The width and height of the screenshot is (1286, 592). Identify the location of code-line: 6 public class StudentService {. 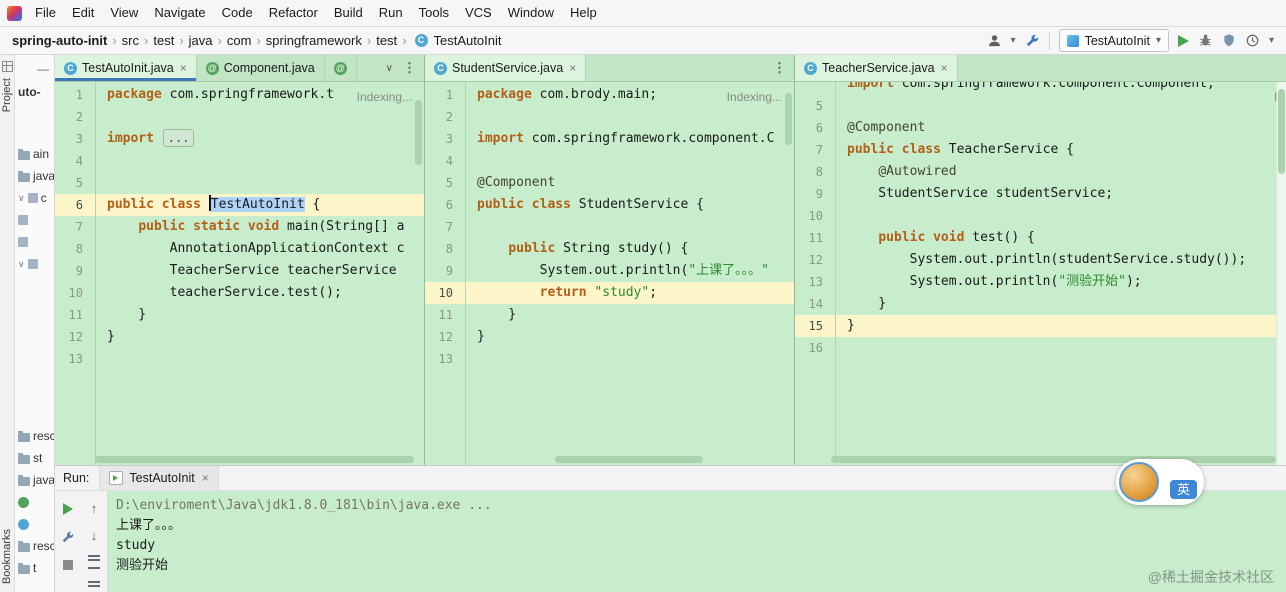
(609, 205).